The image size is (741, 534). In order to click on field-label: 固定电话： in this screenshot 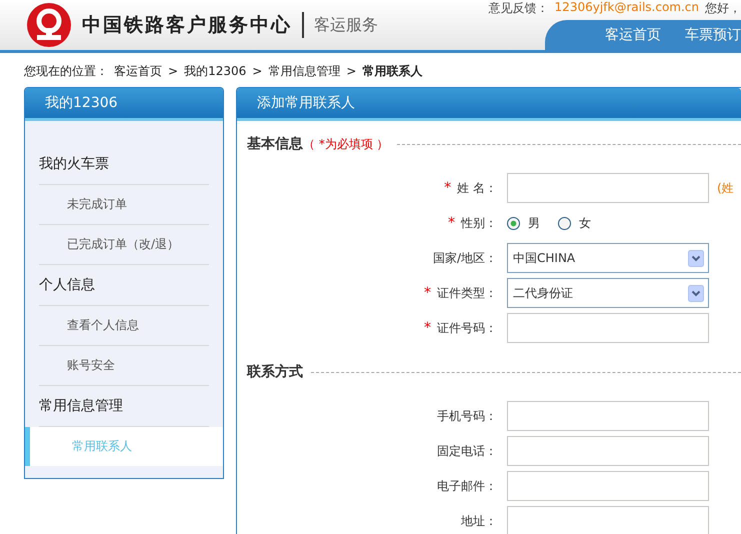, I will do `click(467, 451)`.